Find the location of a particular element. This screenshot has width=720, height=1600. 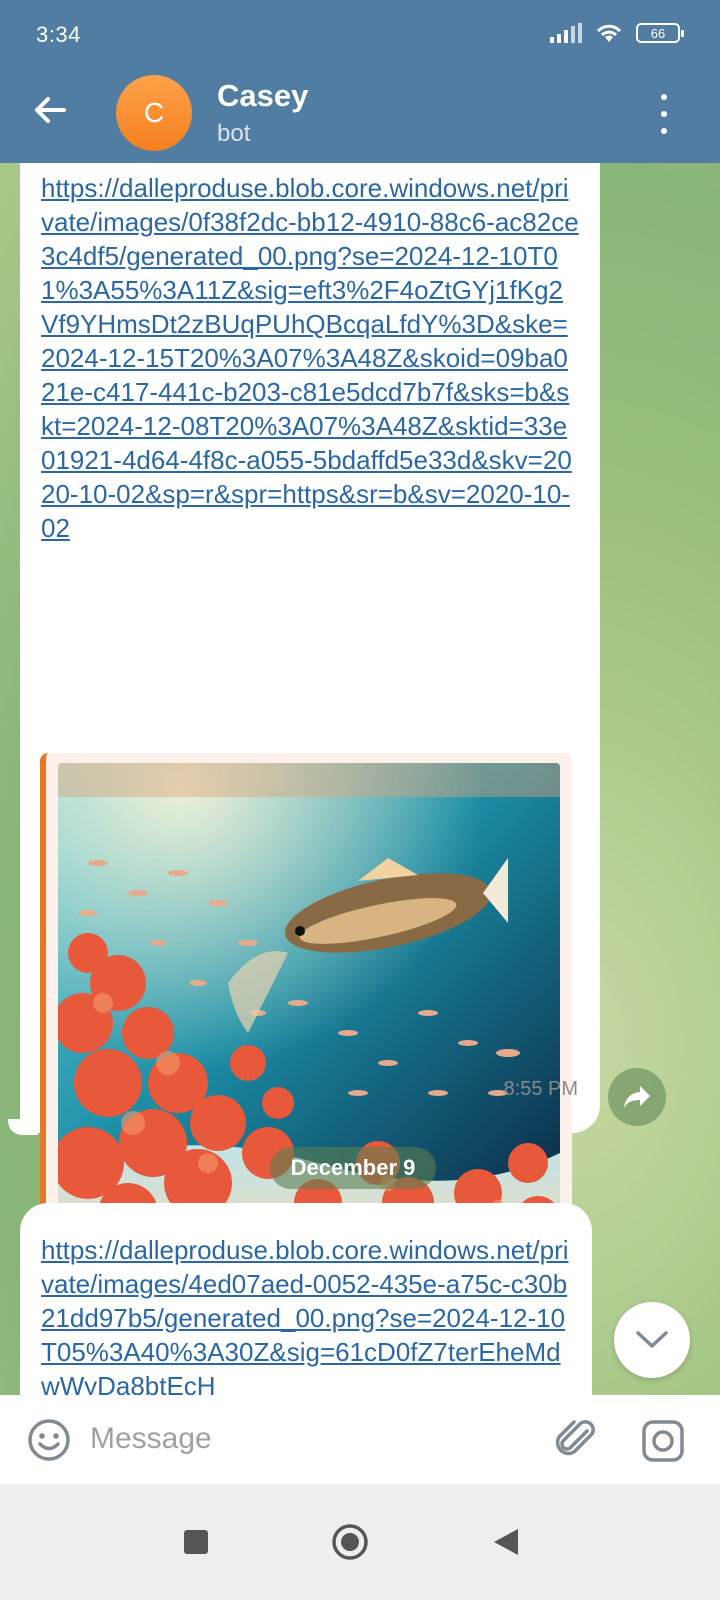

chevron-down-icon is located at coordinates (652, 1339).